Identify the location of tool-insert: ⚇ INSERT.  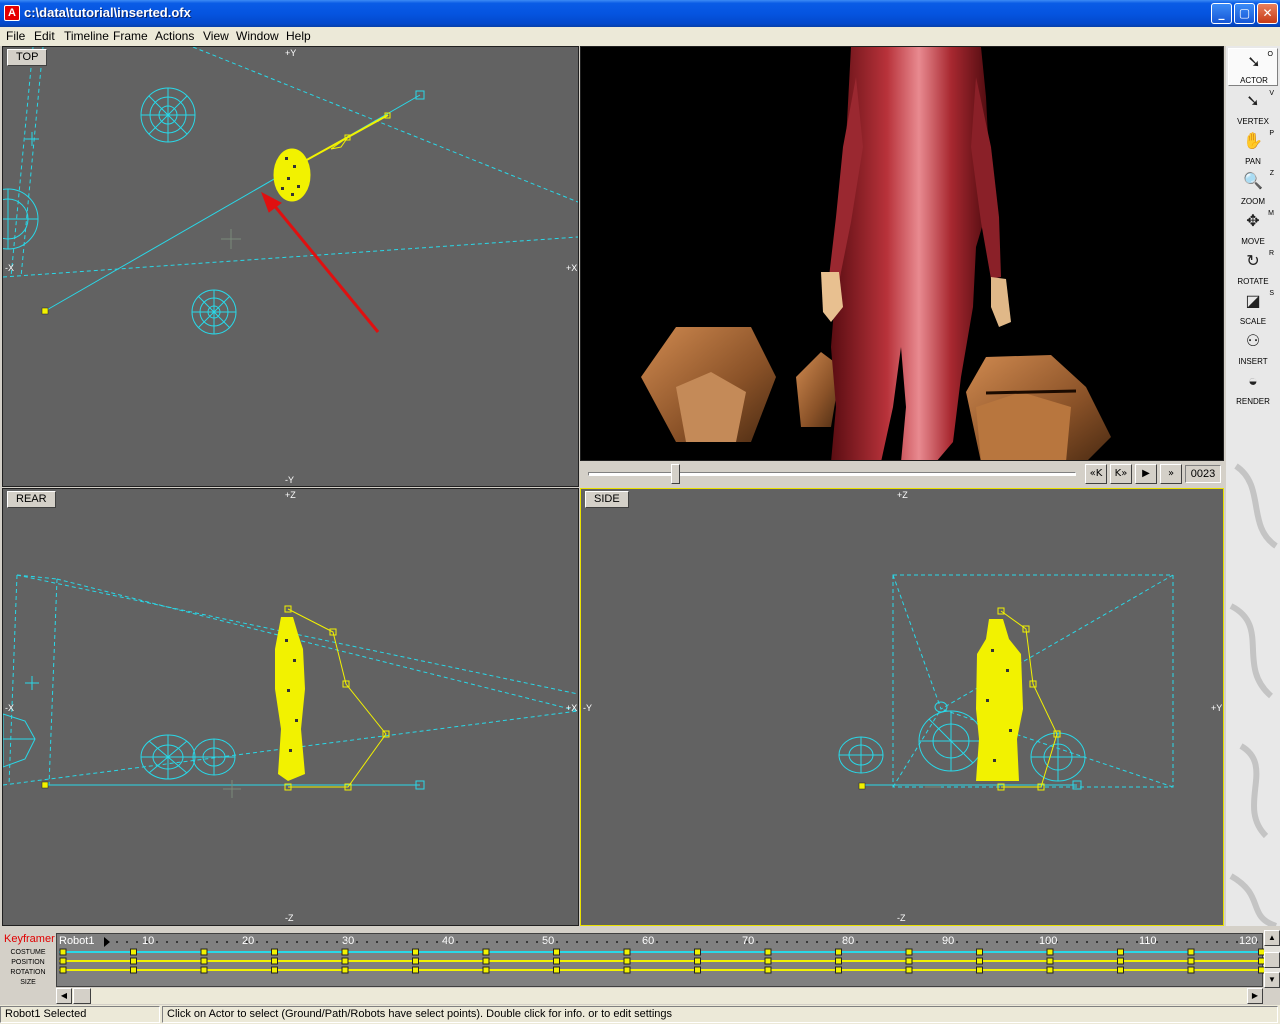
(1253, 347).